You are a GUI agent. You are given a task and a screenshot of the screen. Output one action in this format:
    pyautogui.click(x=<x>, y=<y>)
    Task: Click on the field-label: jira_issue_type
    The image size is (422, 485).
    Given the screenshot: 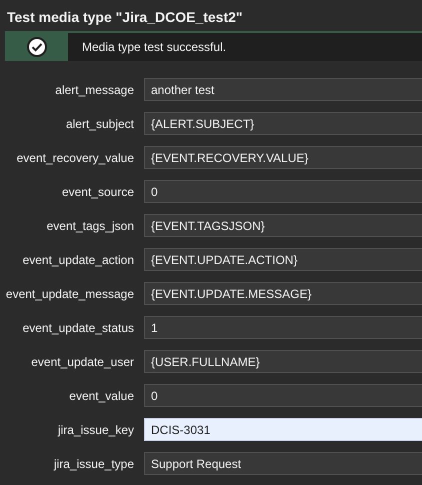 What is the action you would take?
    pyautogui.click(x=93, y=463)
    